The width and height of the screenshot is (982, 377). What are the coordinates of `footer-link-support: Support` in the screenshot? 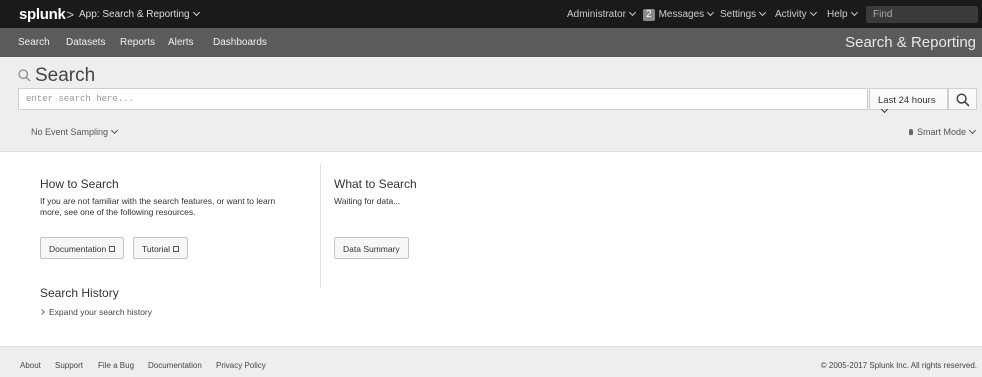 It's located at (69, 365).